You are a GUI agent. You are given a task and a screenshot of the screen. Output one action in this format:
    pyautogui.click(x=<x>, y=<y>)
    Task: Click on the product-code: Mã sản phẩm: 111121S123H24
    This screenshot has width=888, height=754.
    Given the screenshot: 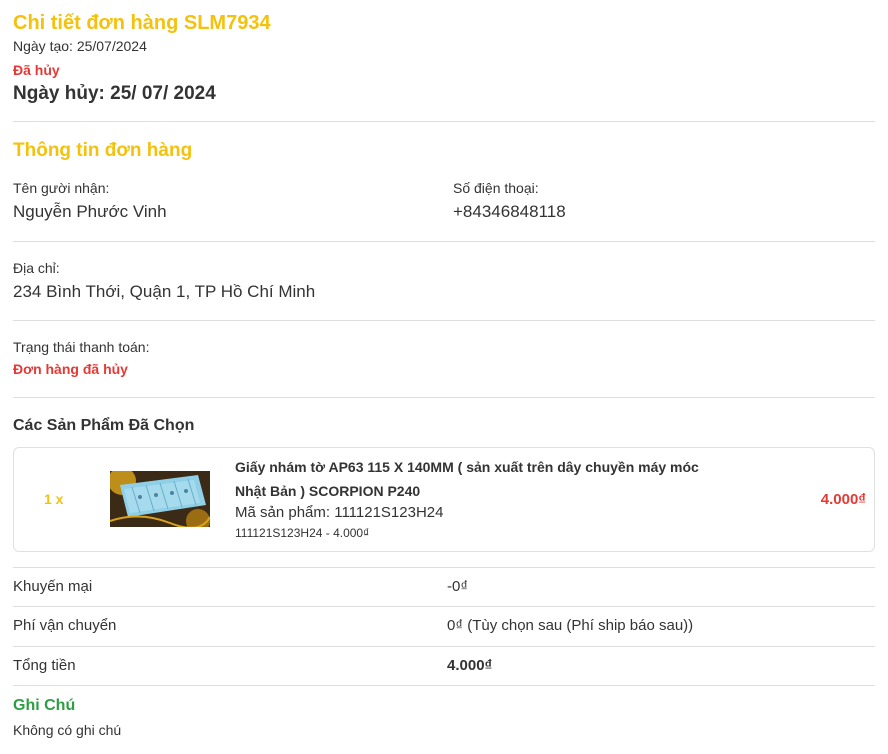 What is the action you would take?
    pyautogui.click(x=339, y=512)
    